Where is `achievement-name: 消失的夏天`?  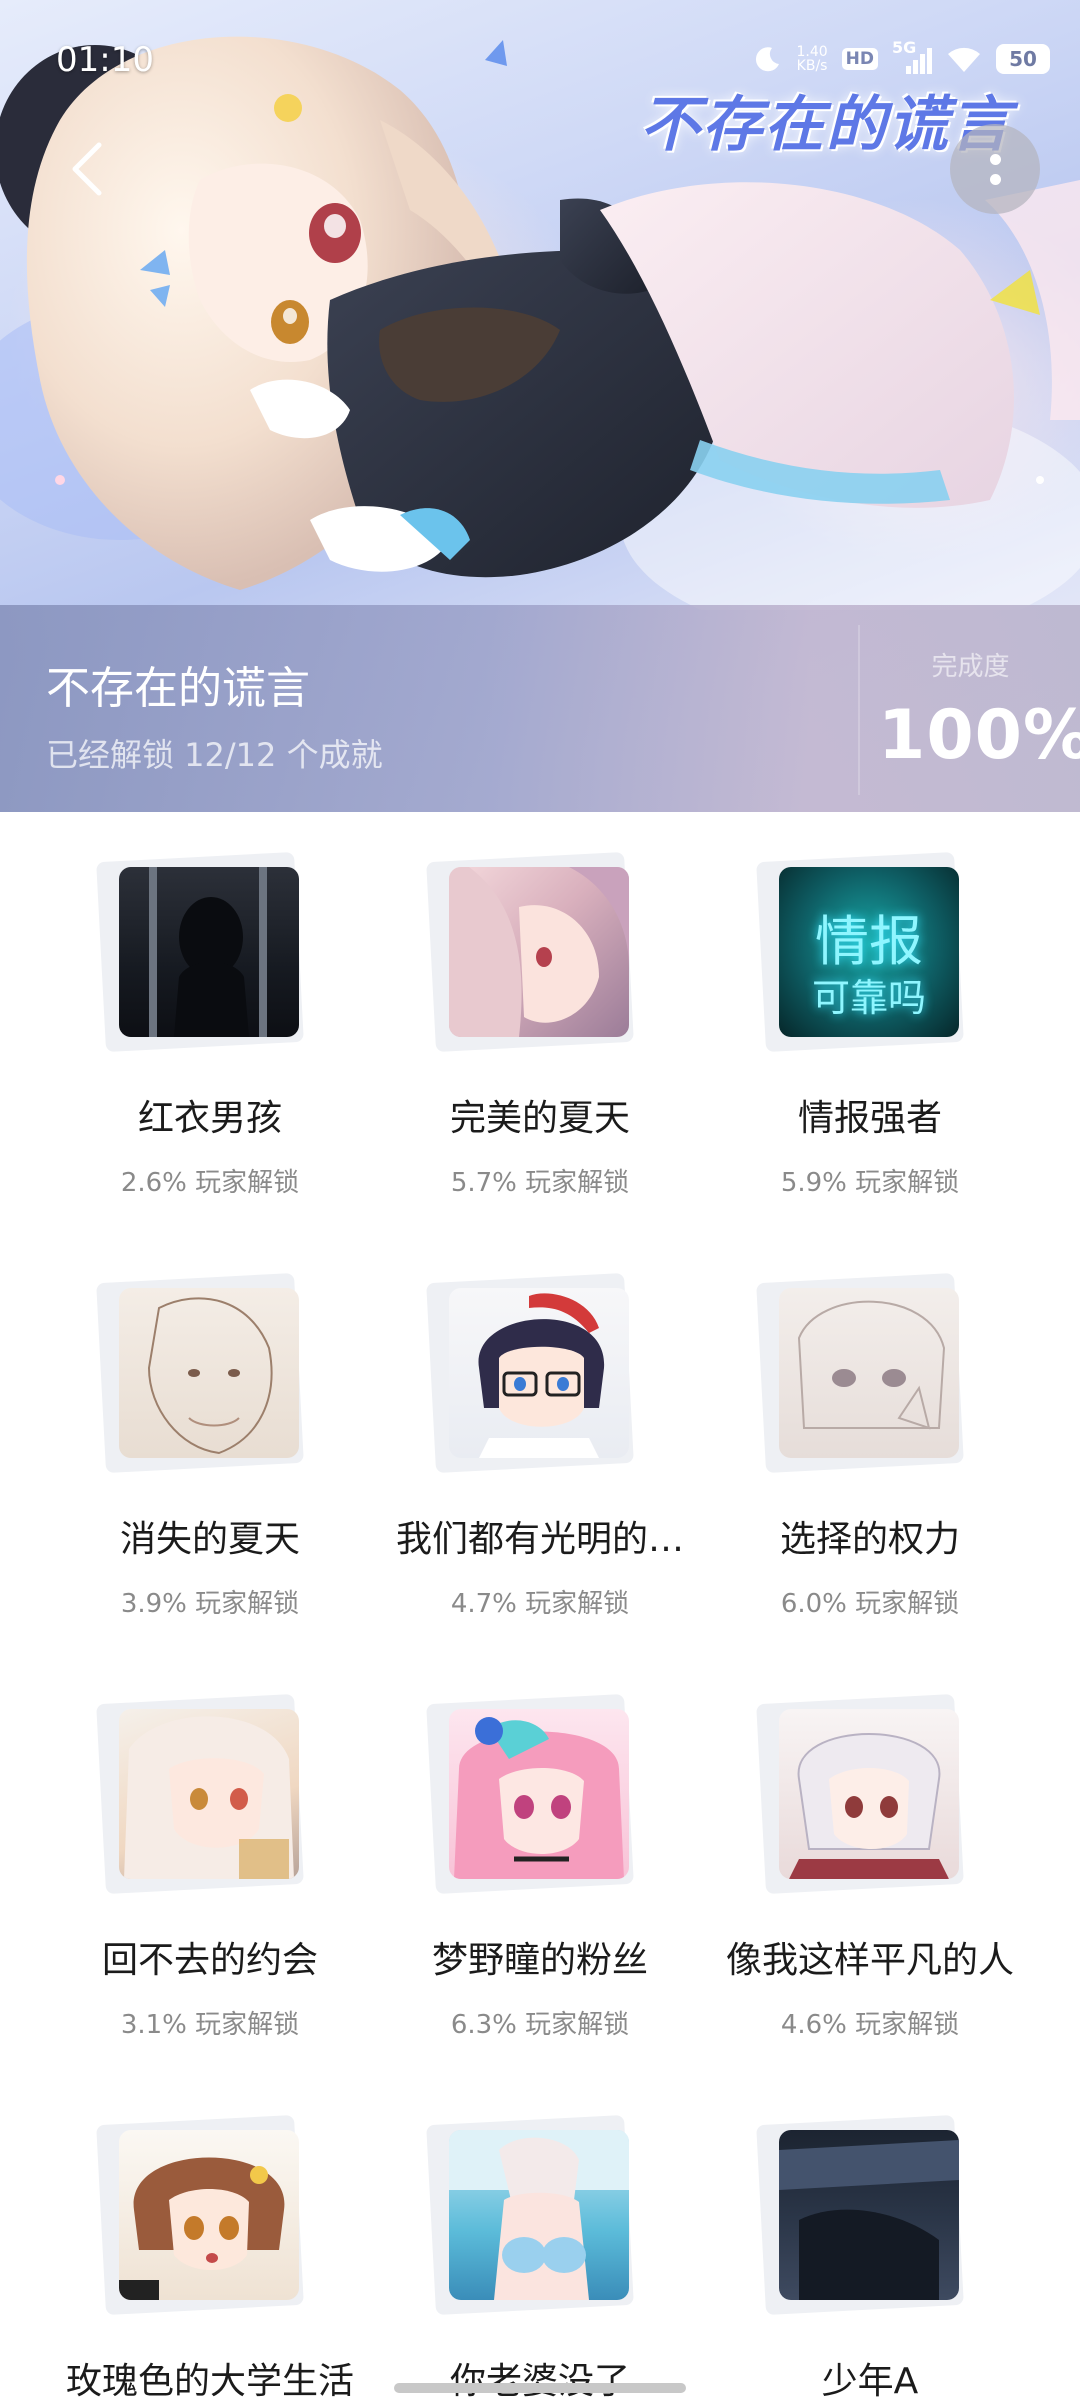 achievement-name: 消失的夏天 is located at coordinates (209, 1539).